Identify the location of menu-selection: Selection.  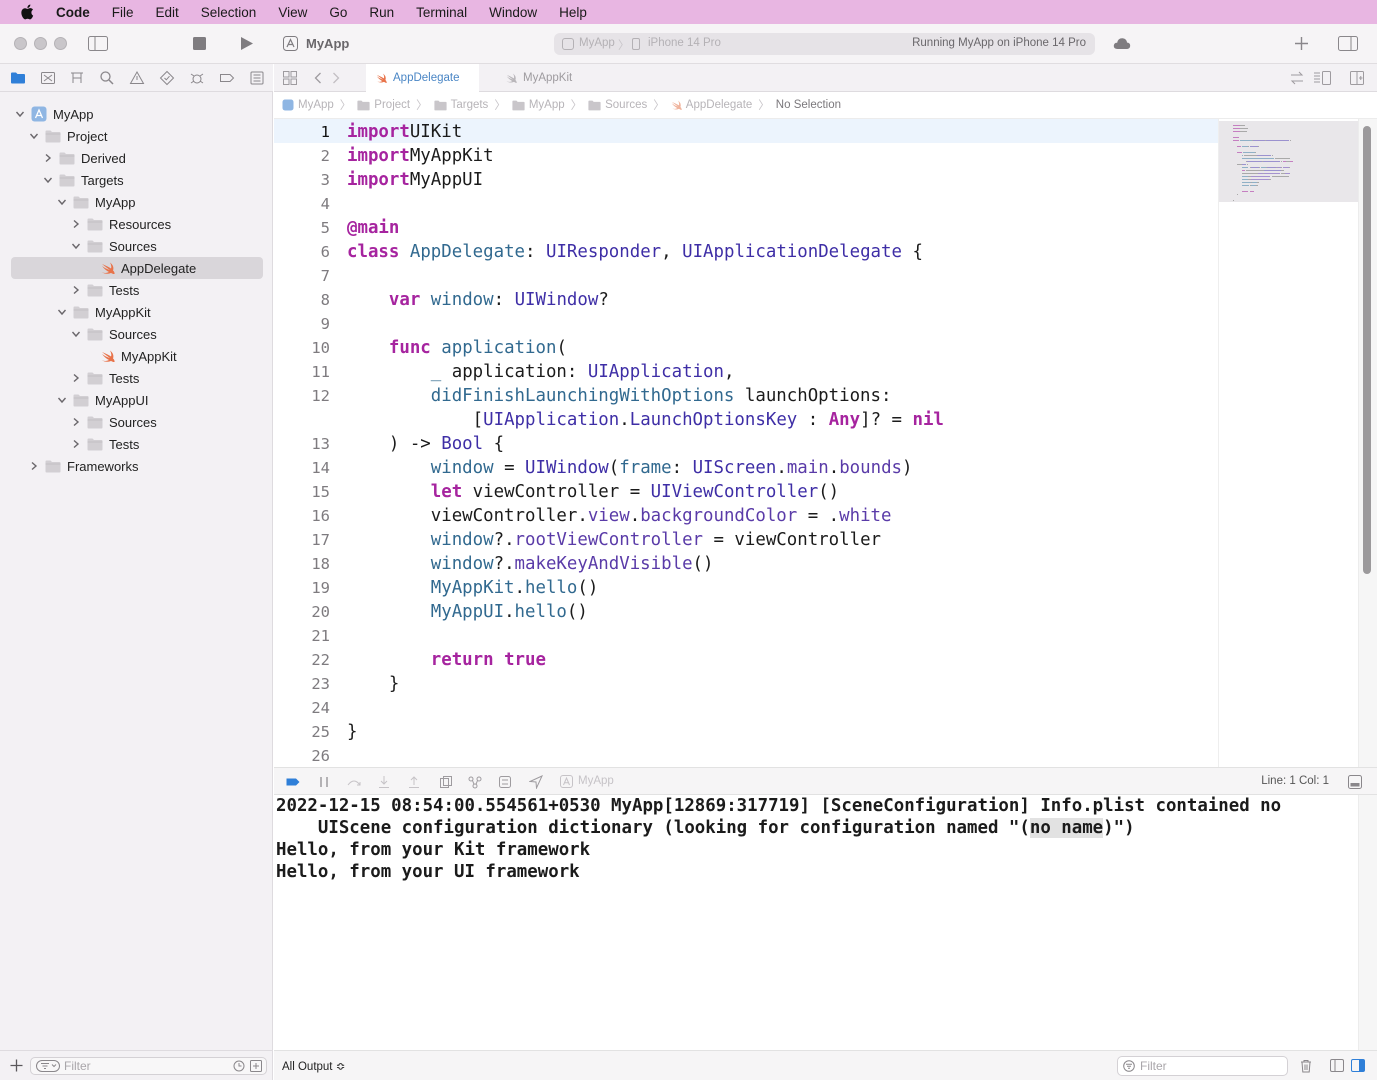
(229, 12).